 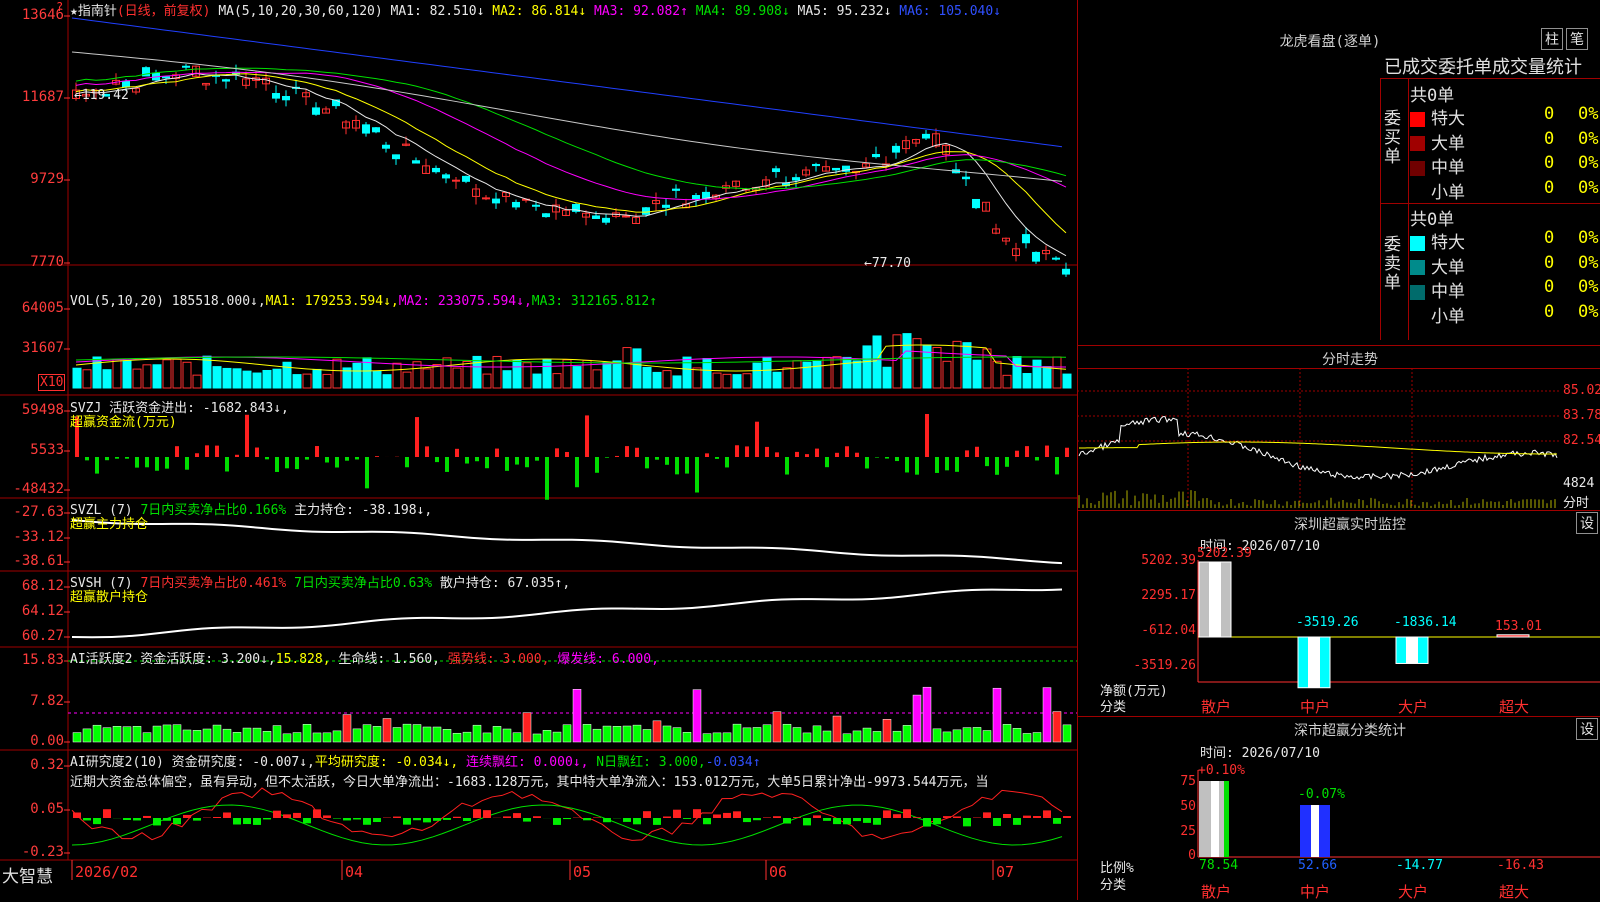 What do you see at coordinates (1448, 243) in the screenshot?
I see `order-label: 特大` at bounding box center [1448, 243].